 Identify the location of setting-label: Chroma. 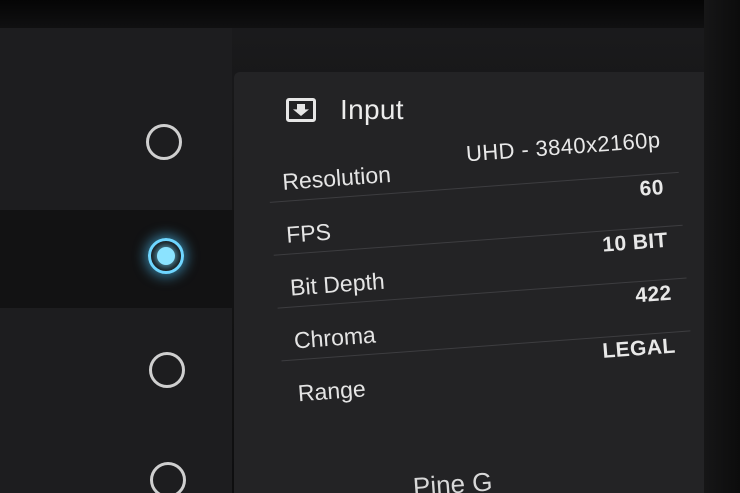
(335, 337).